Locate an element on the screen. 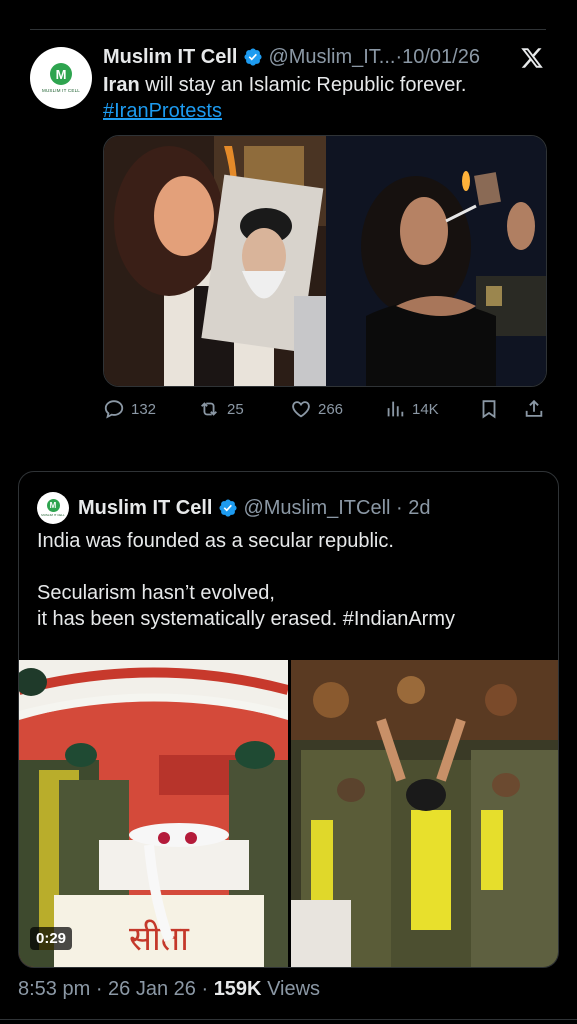 The image size is (577, 1024). views-count: 159K is located at coordinates (237, 989).